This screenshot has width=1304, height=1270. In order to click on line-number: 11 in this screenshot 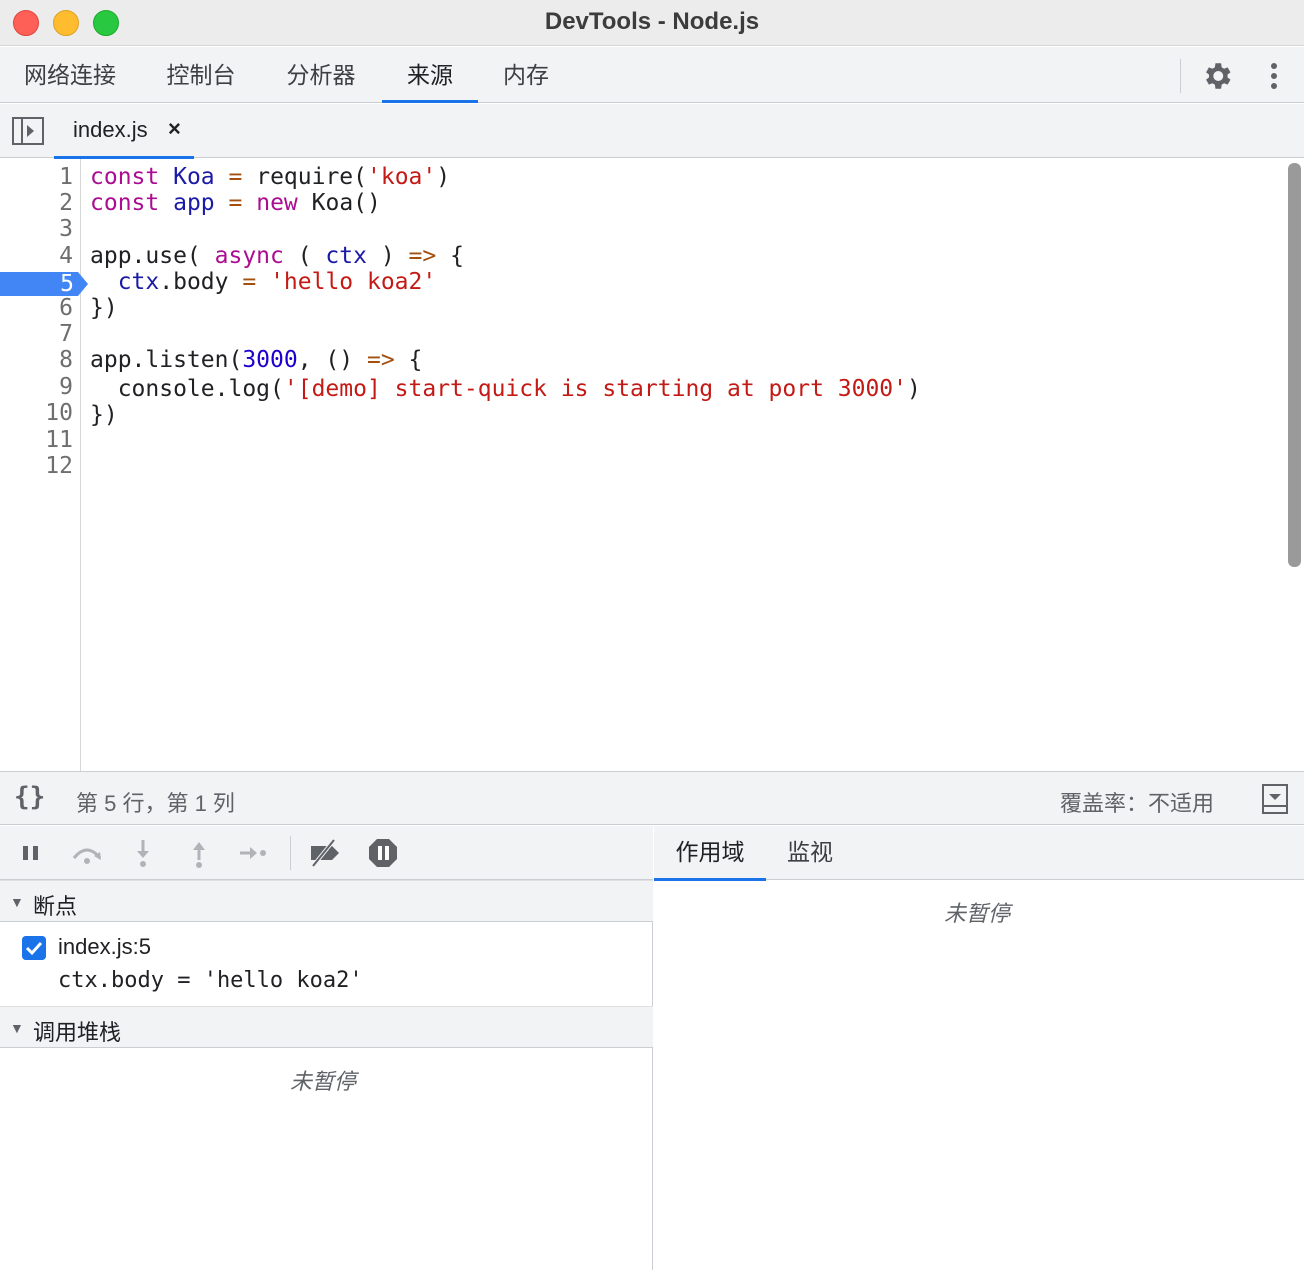, I will do `click(40, 440)`.